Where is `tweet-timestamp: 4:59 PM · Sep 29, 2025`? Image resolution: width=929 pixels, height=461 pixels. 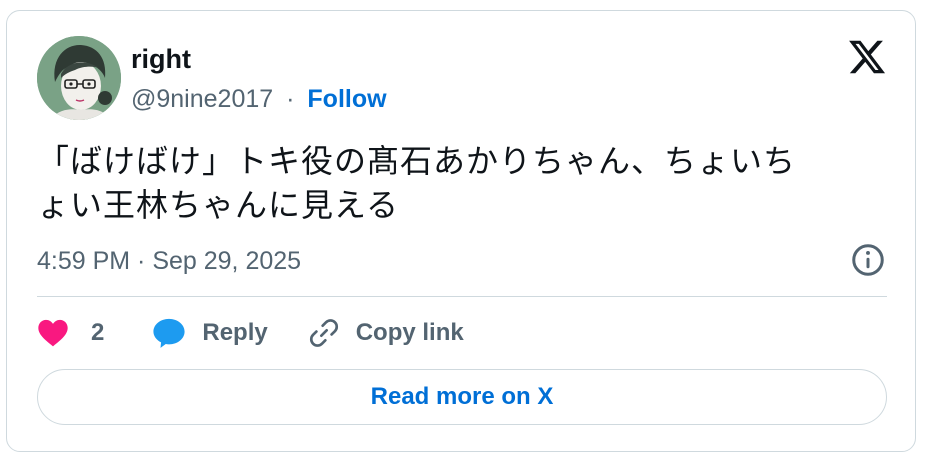 tweet-timestamp: 4:59 PM · Sep 29, 2025 is located at coordinates (169, 261).